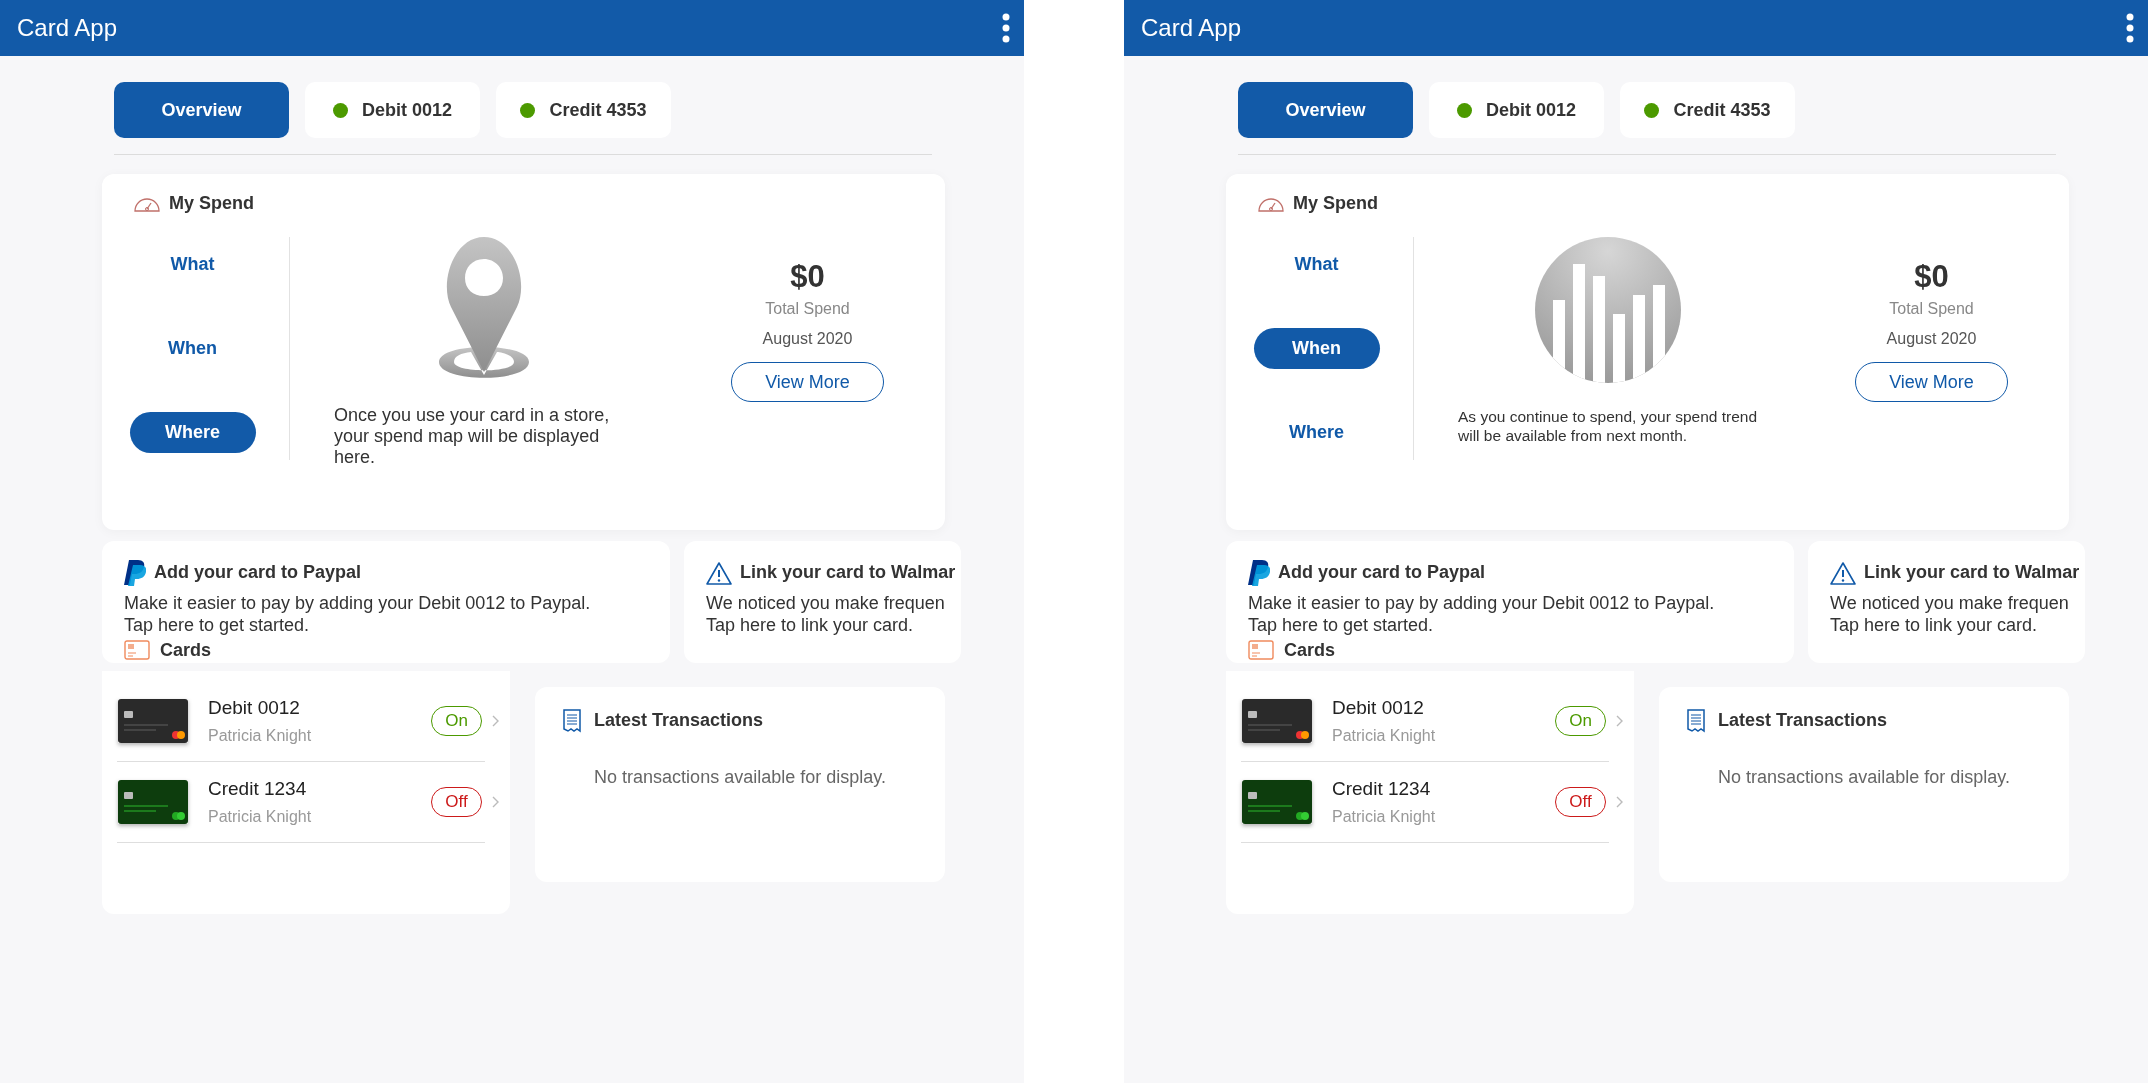 This screenshot has height=1083, width=2148. What do you see at coordinates (472, 436) in the screenshot?
I see `info-message: Once you use your card in a store, your spend map will be displayed here.` at bounding box center [472, 436].